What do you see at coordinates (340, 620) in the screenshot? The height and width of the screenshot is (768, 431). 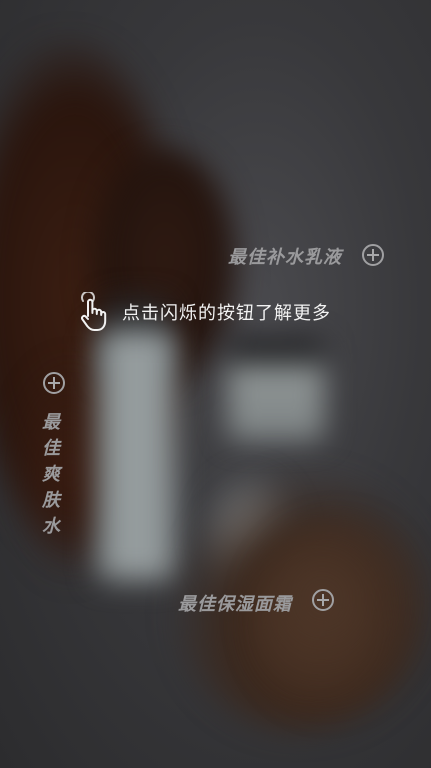 I see `background-crab-legs` at bounding box center [340, 620].